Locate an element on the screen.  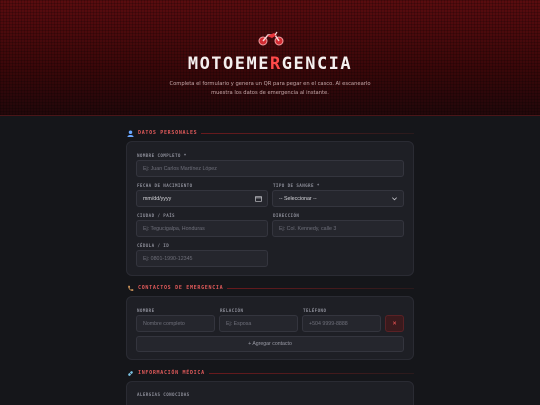
contact-name-label: NOMBRE is located at coordinates (146, 310).